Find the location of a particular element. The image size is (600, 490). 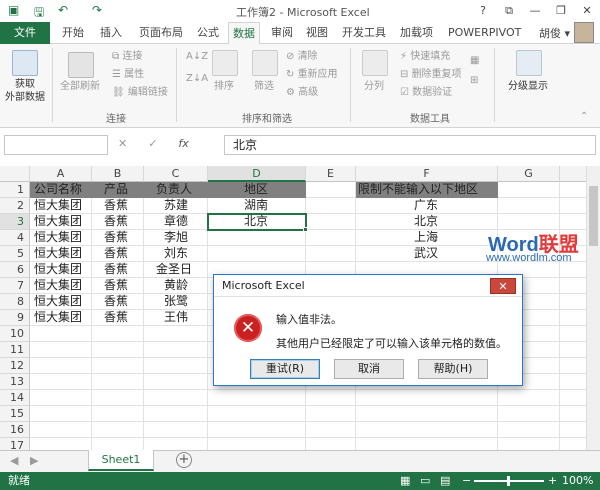

row-header-2: 2 is located at coordinates (15, 206).